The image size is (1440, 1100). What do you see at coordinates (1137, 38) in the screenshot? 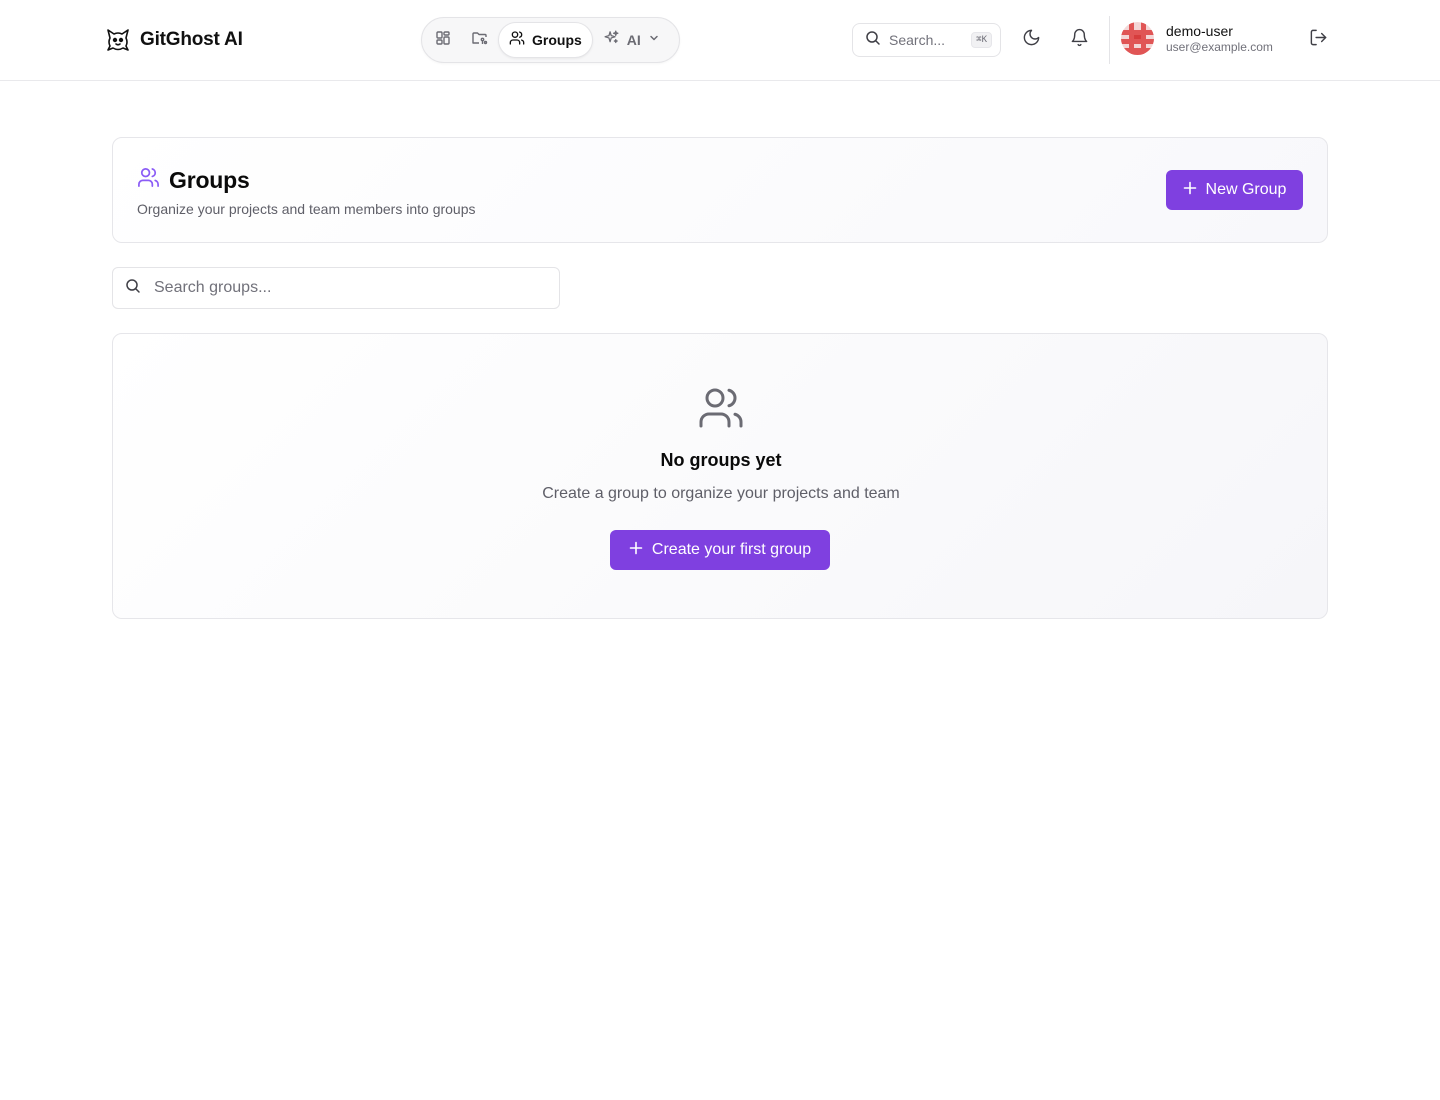
I see `avatar` at bounding box center [1137, 38].